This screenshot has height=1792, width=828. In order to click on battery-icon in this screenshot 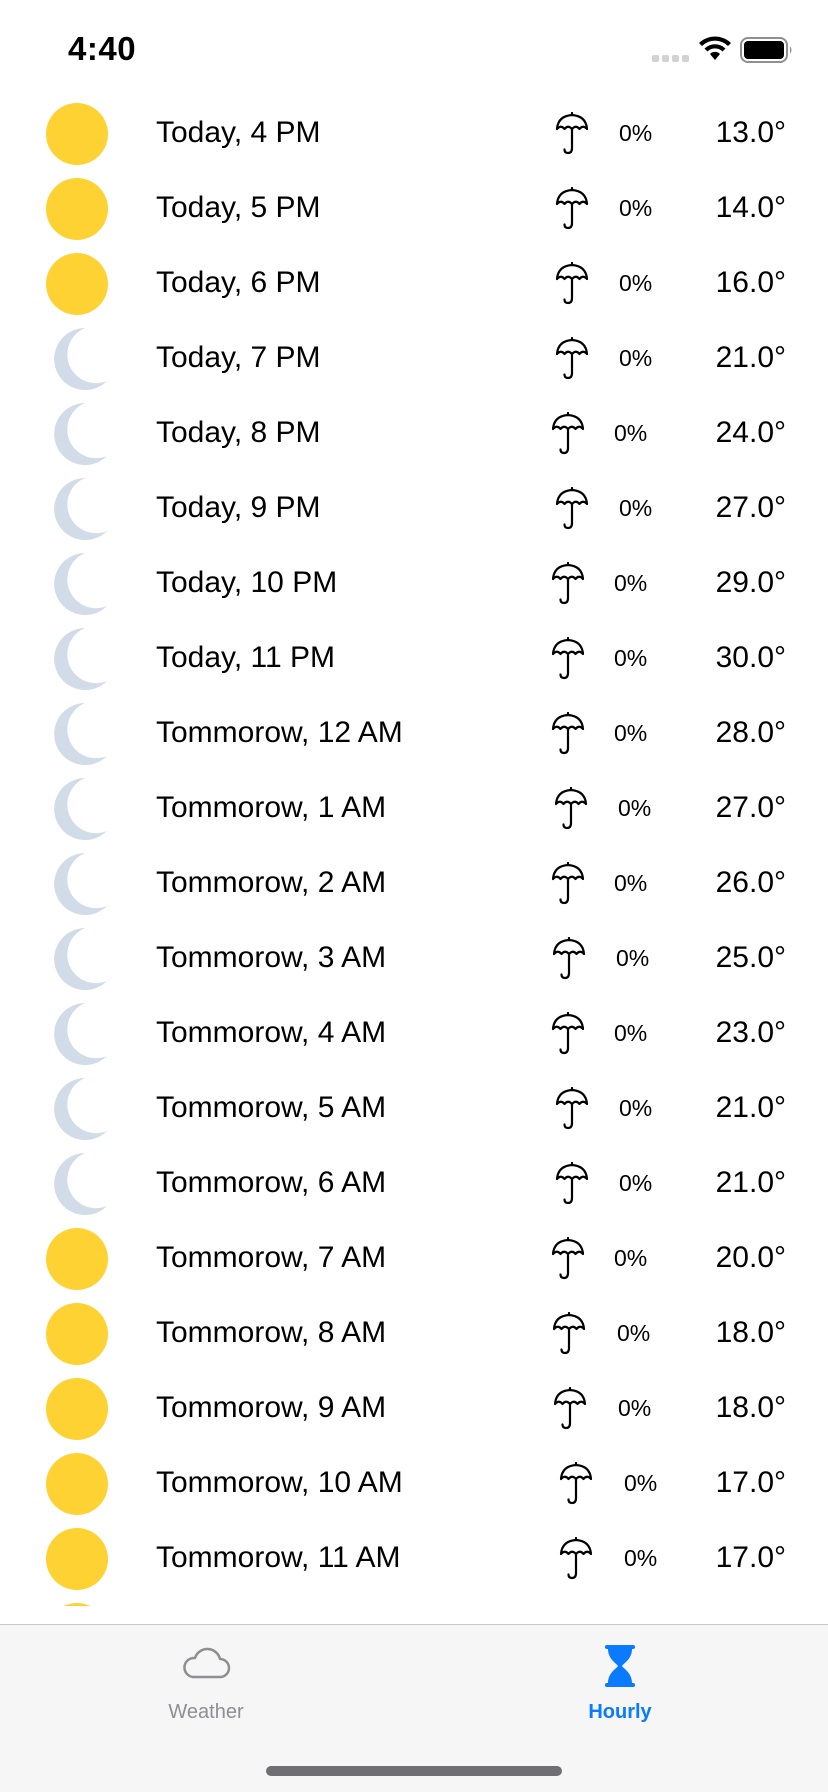, I will do `click(766, 50)`.